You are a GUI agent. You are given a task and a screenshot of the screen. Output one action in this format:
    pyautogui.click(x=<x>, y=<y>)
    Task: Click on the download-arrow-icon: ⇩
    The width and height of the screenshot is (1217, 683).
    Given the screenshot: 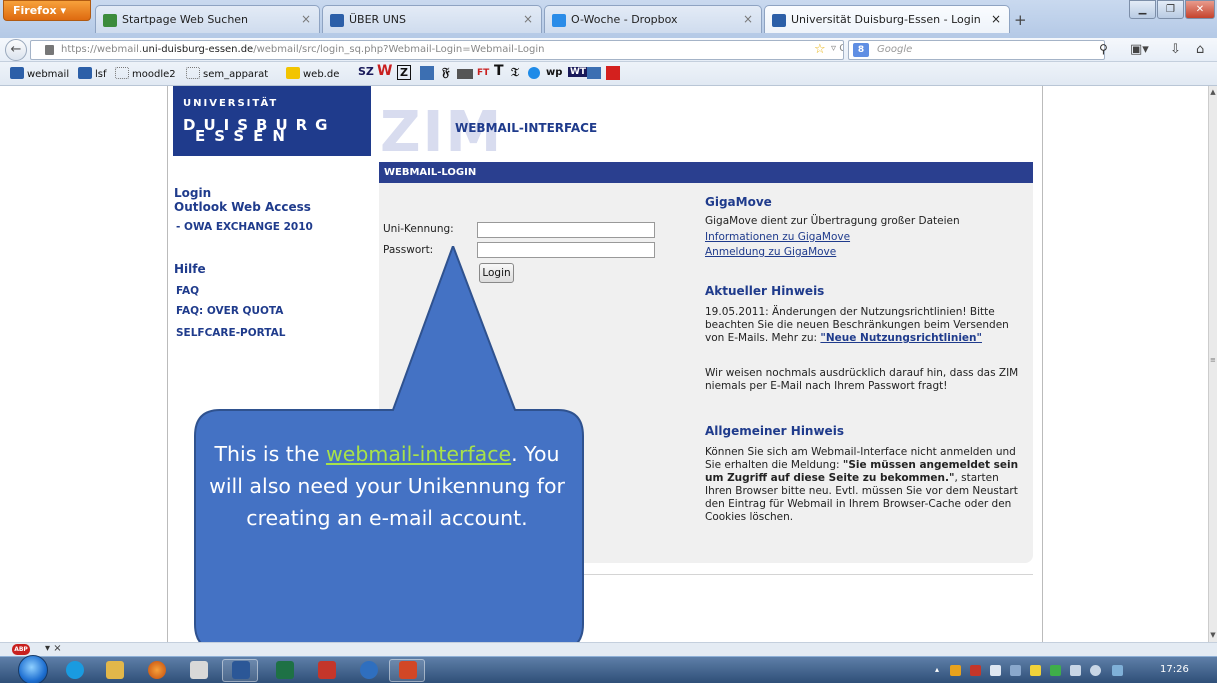 What is the action you would take?
    pyautogui.click(x=1175, y=49)
    